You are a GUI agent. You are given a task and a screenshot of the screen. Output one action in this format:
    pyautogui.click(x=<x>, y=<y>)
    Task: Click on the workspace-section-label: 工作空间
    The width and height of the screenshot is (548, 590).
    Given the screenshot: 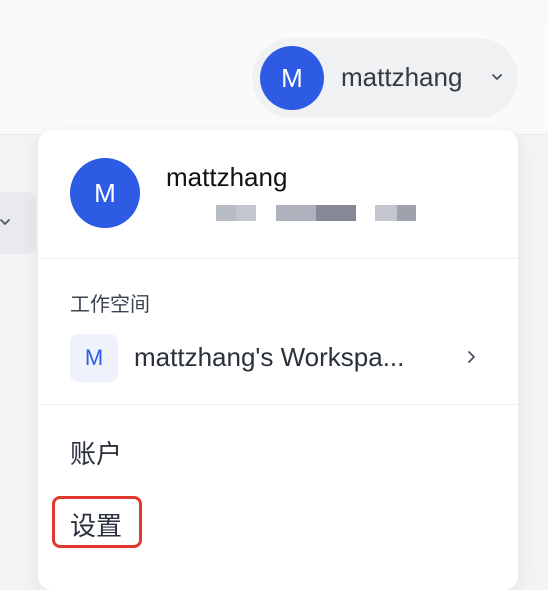 What is the action you would take?
    pyautogui.click(x=110, y=305)
    